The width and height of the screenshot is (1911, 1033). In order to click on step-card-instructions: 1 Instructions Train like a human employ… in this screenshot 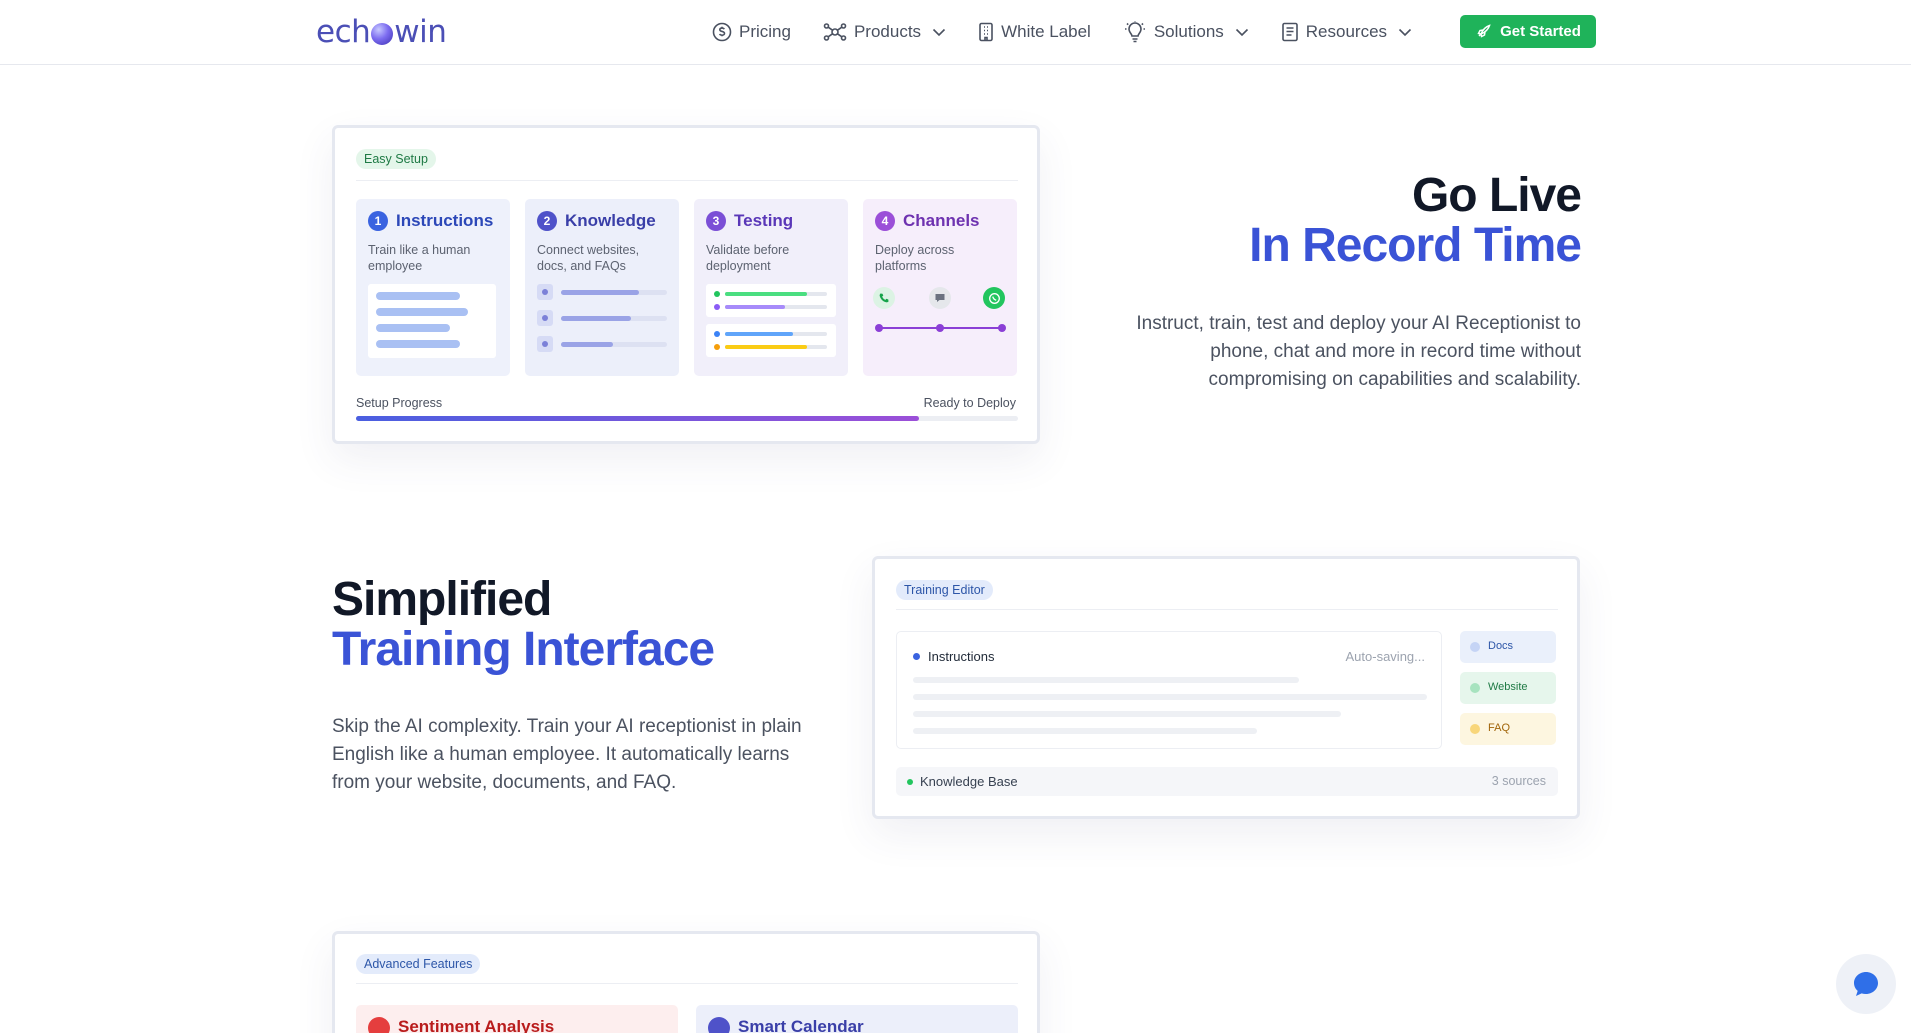, I will do `click(433, 287)`.